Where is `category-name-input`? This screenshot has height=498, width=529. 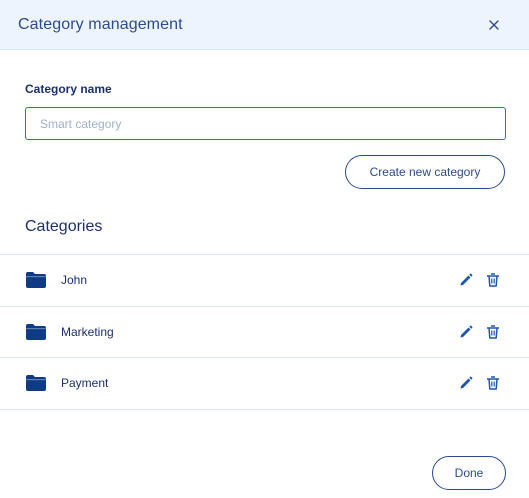 category-name-input is located at coordinates (265, 123).